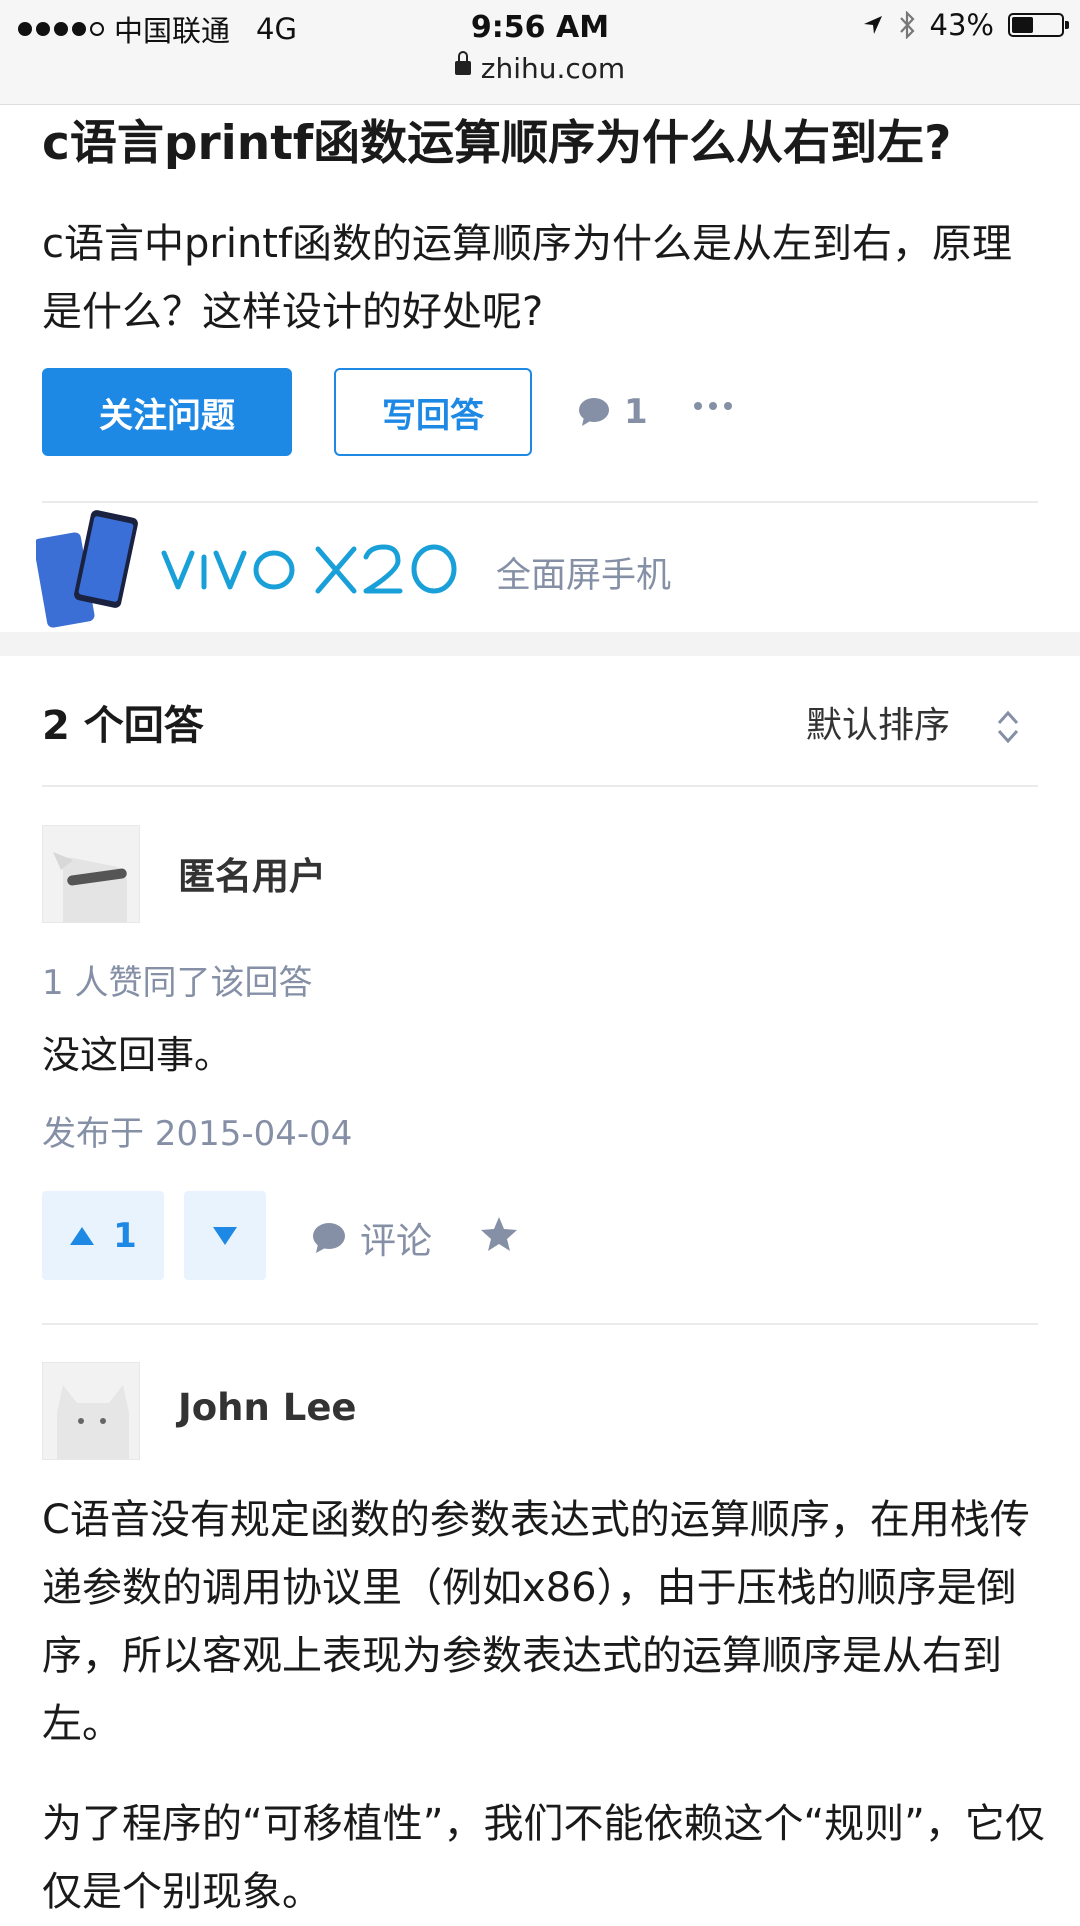  I want to click on author-name: 匿名用户, so click(252, 873).